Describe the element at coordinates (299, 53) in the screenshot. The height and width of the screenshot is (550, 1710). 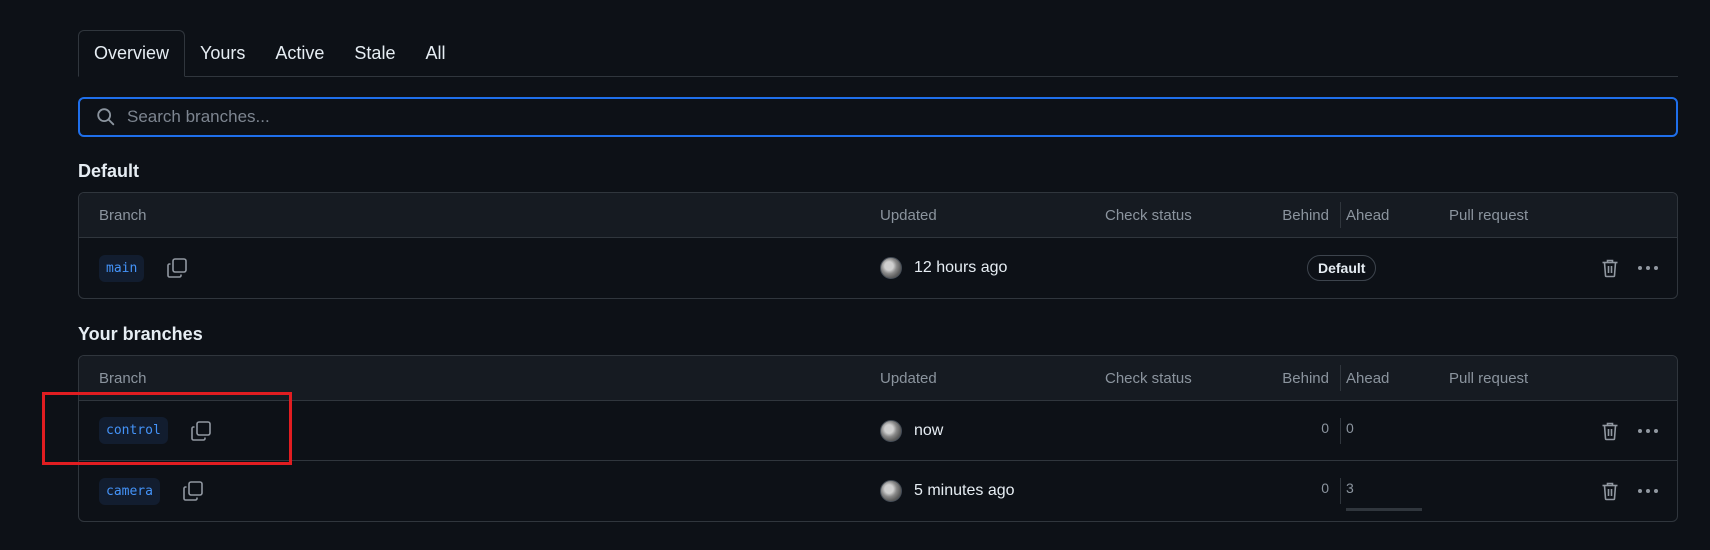
I see `tab-active: Active` at that location.